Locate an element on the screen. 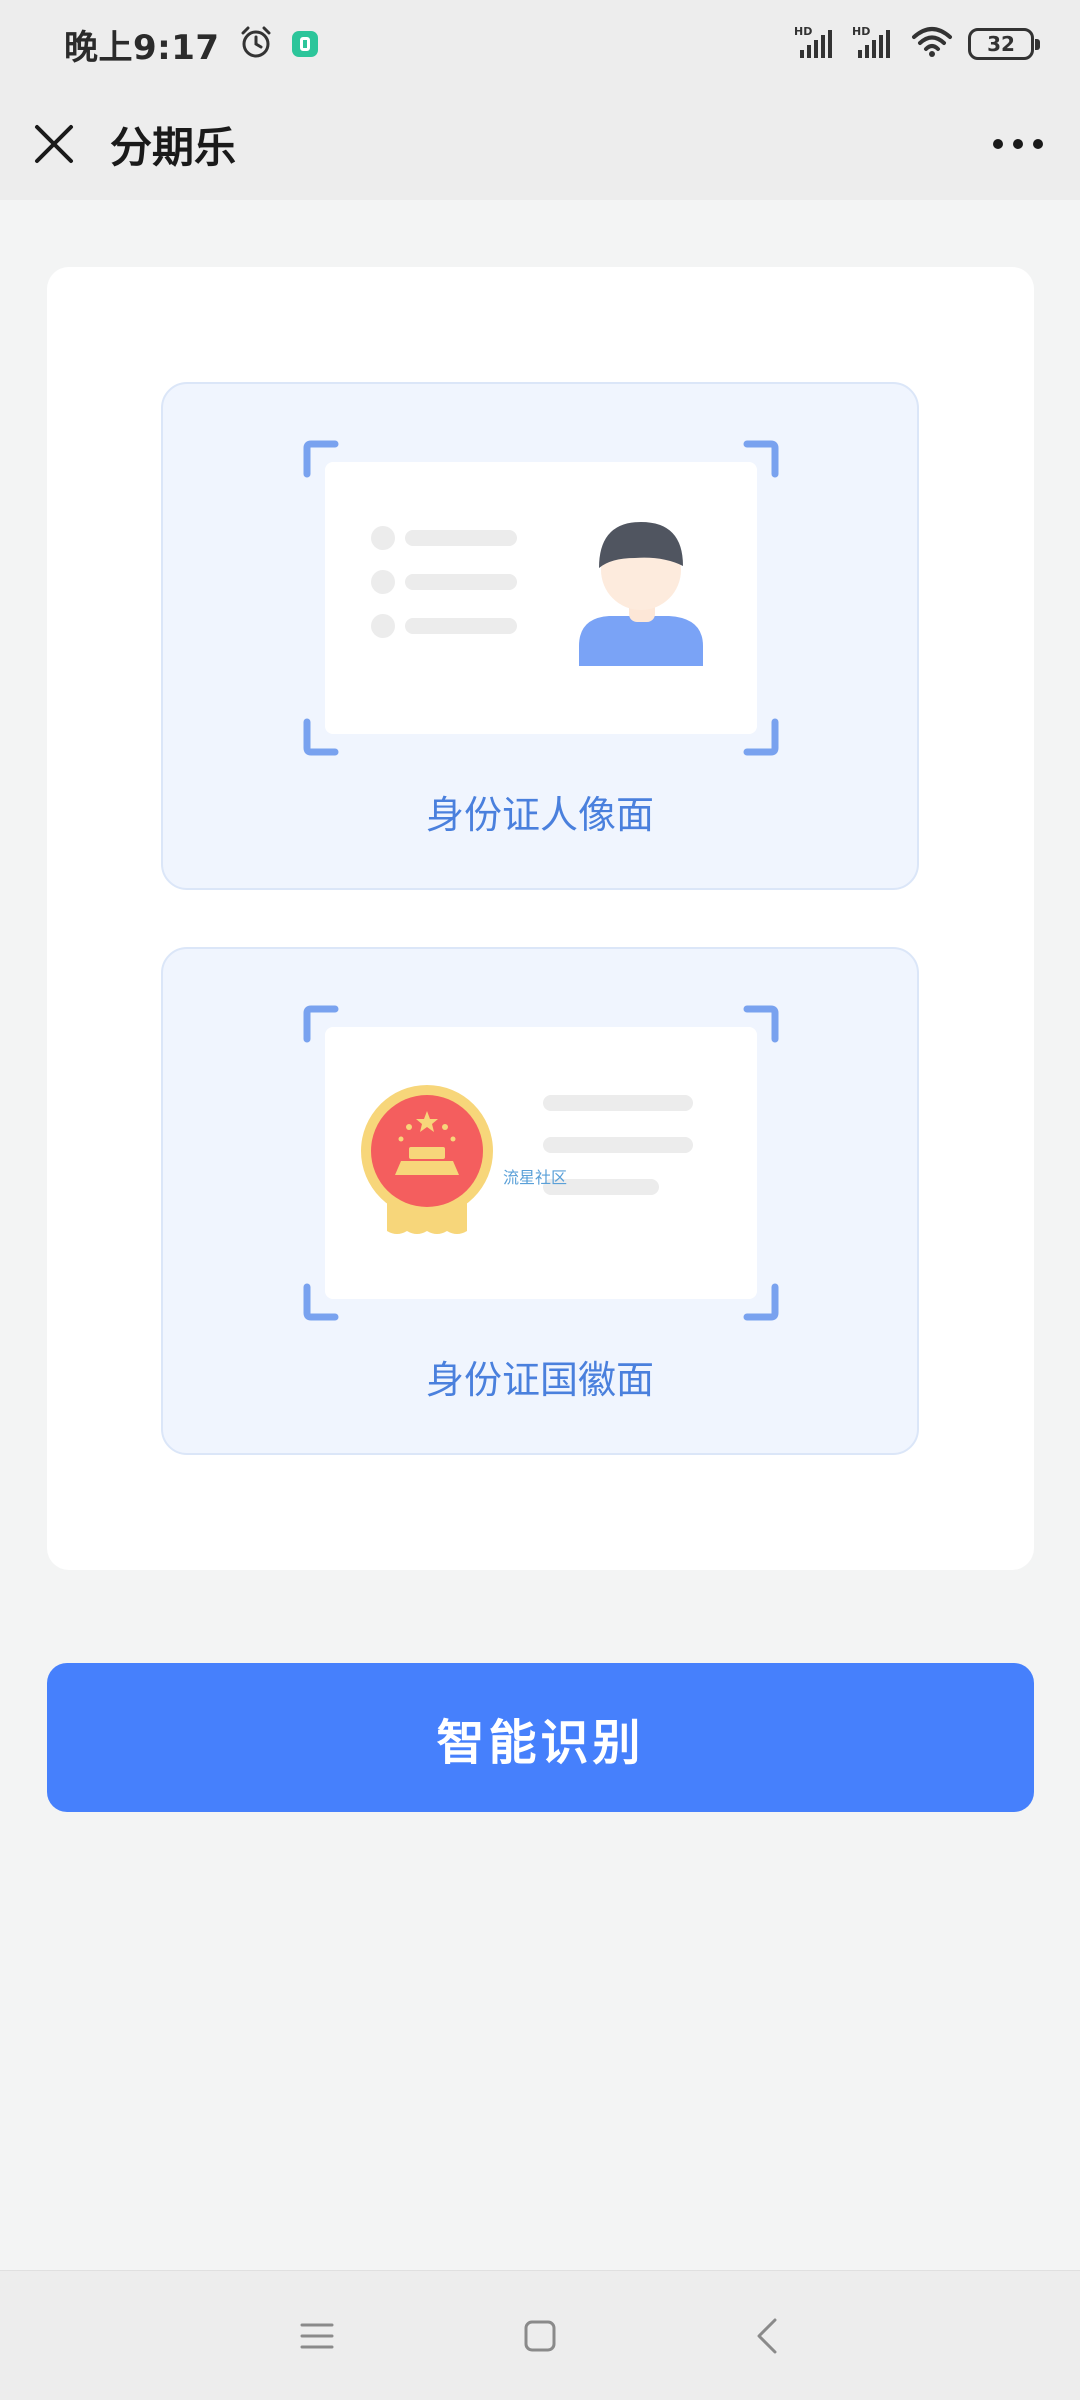 The height and width of the screenshot is (2400, 1080). close-icon is located at coordinates (54, 144).